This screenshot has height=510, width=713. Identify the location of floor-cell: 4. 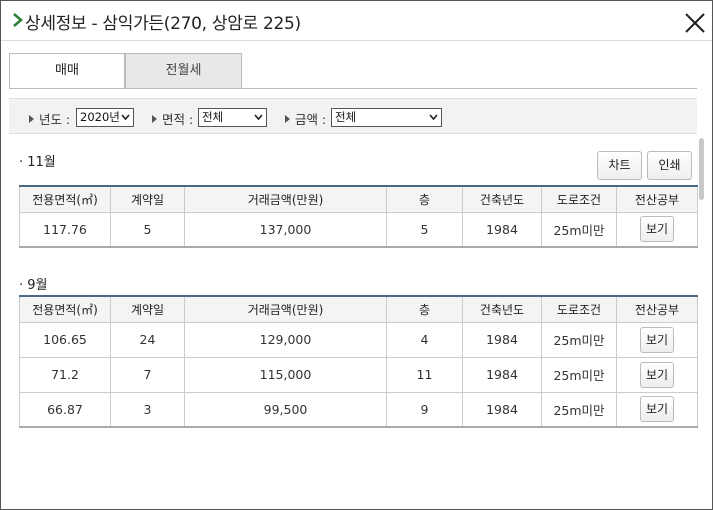
(424, 339).